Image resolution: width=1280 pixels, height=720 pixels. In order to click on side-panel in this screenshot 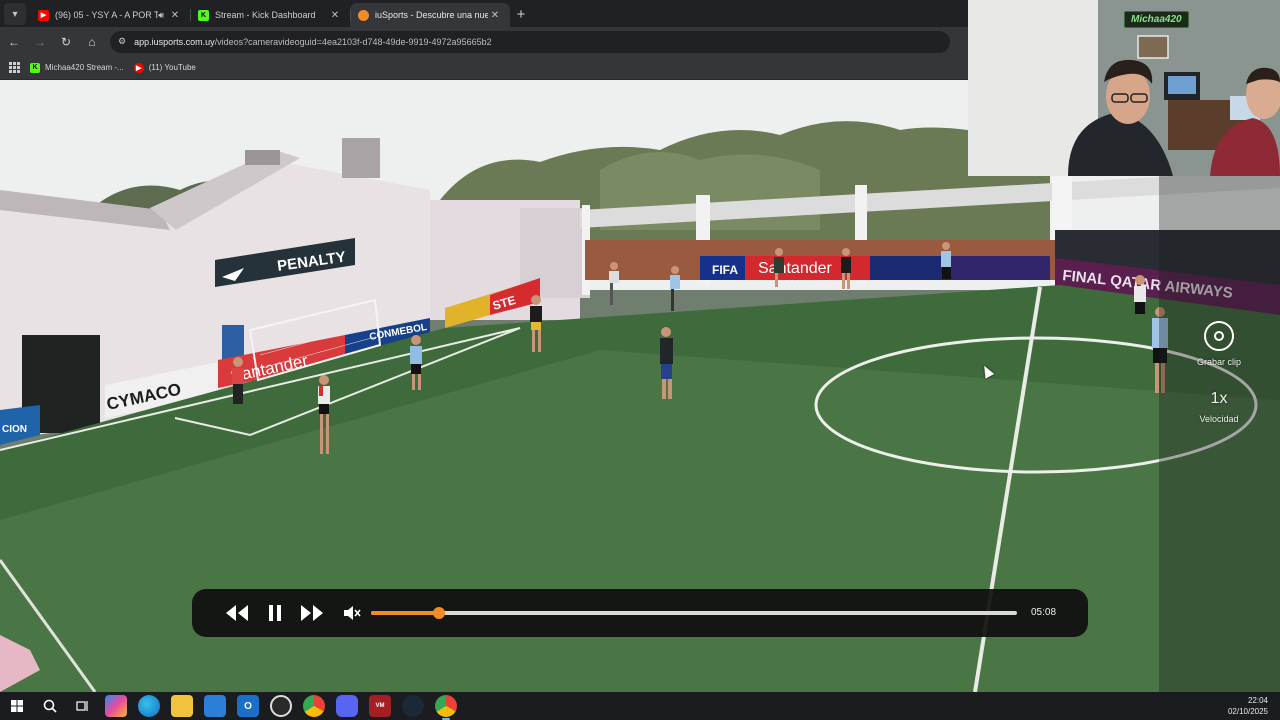, I will do `click(1219, 434)`.